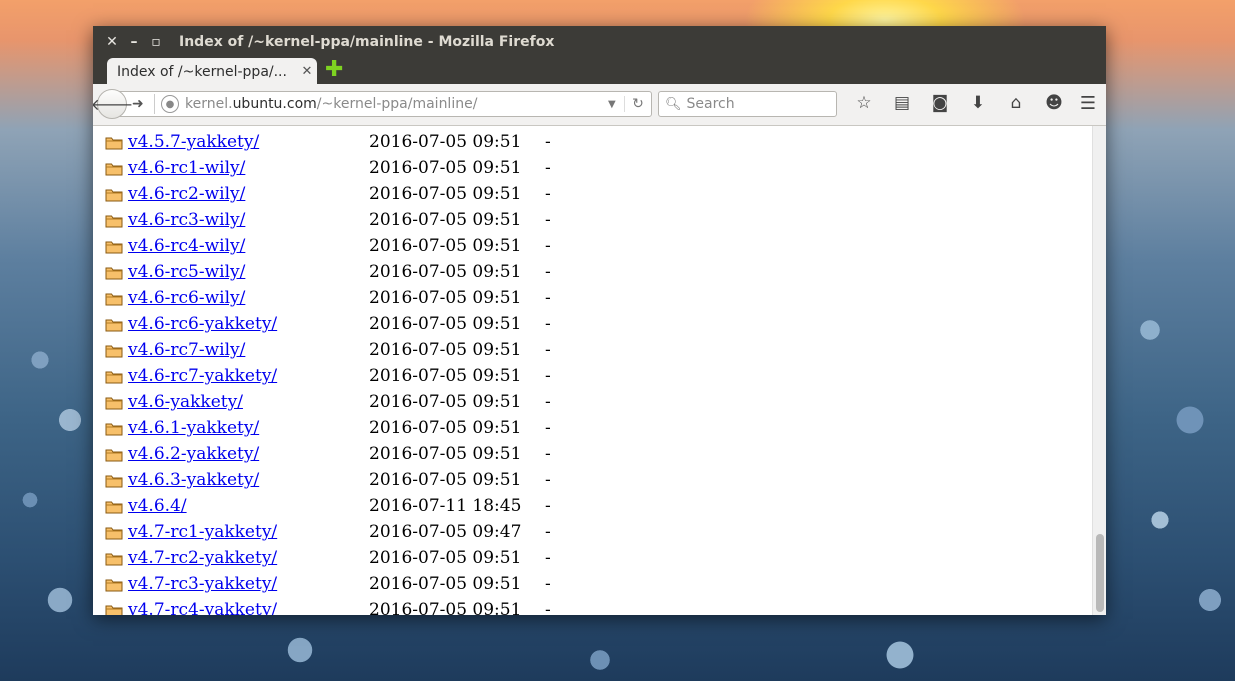 The height and width of the screenshot is (681, 1235). Describe the element at coordinates (202, 324) in the screenshot. I see `directory-link: v4.6-rc6-yakkety/` at that location.